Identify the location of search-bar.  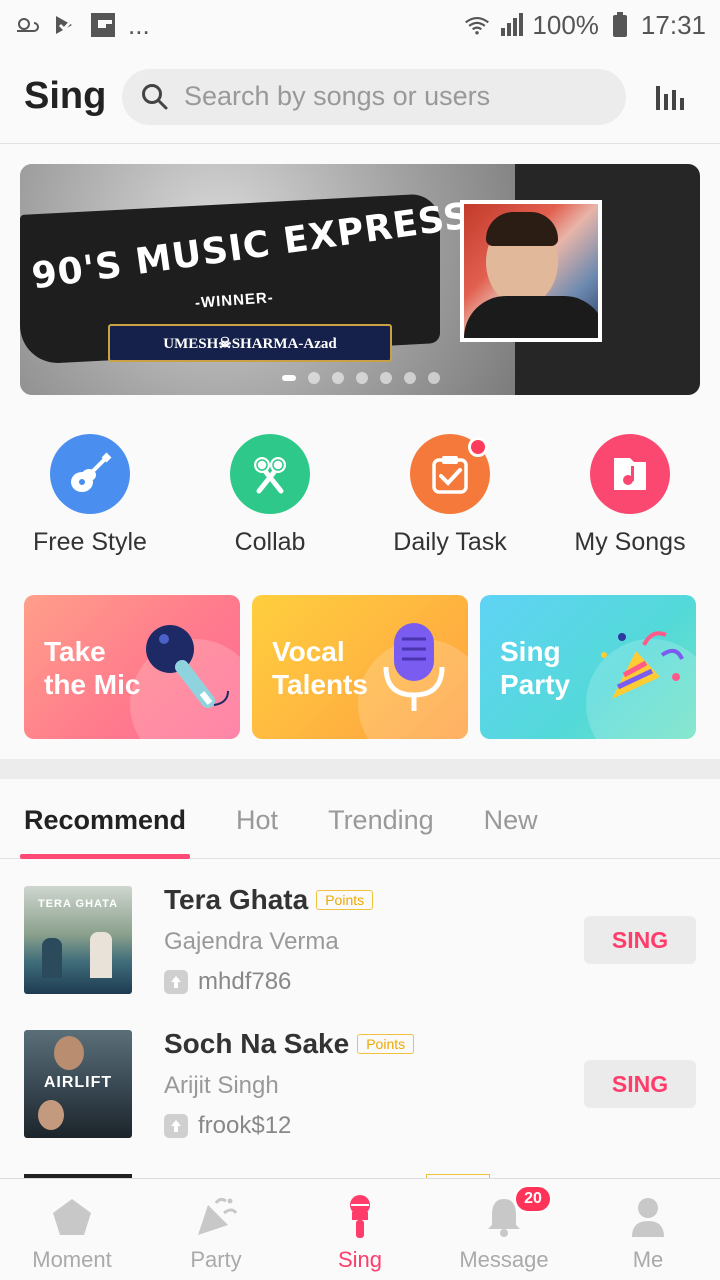
(374, 96).